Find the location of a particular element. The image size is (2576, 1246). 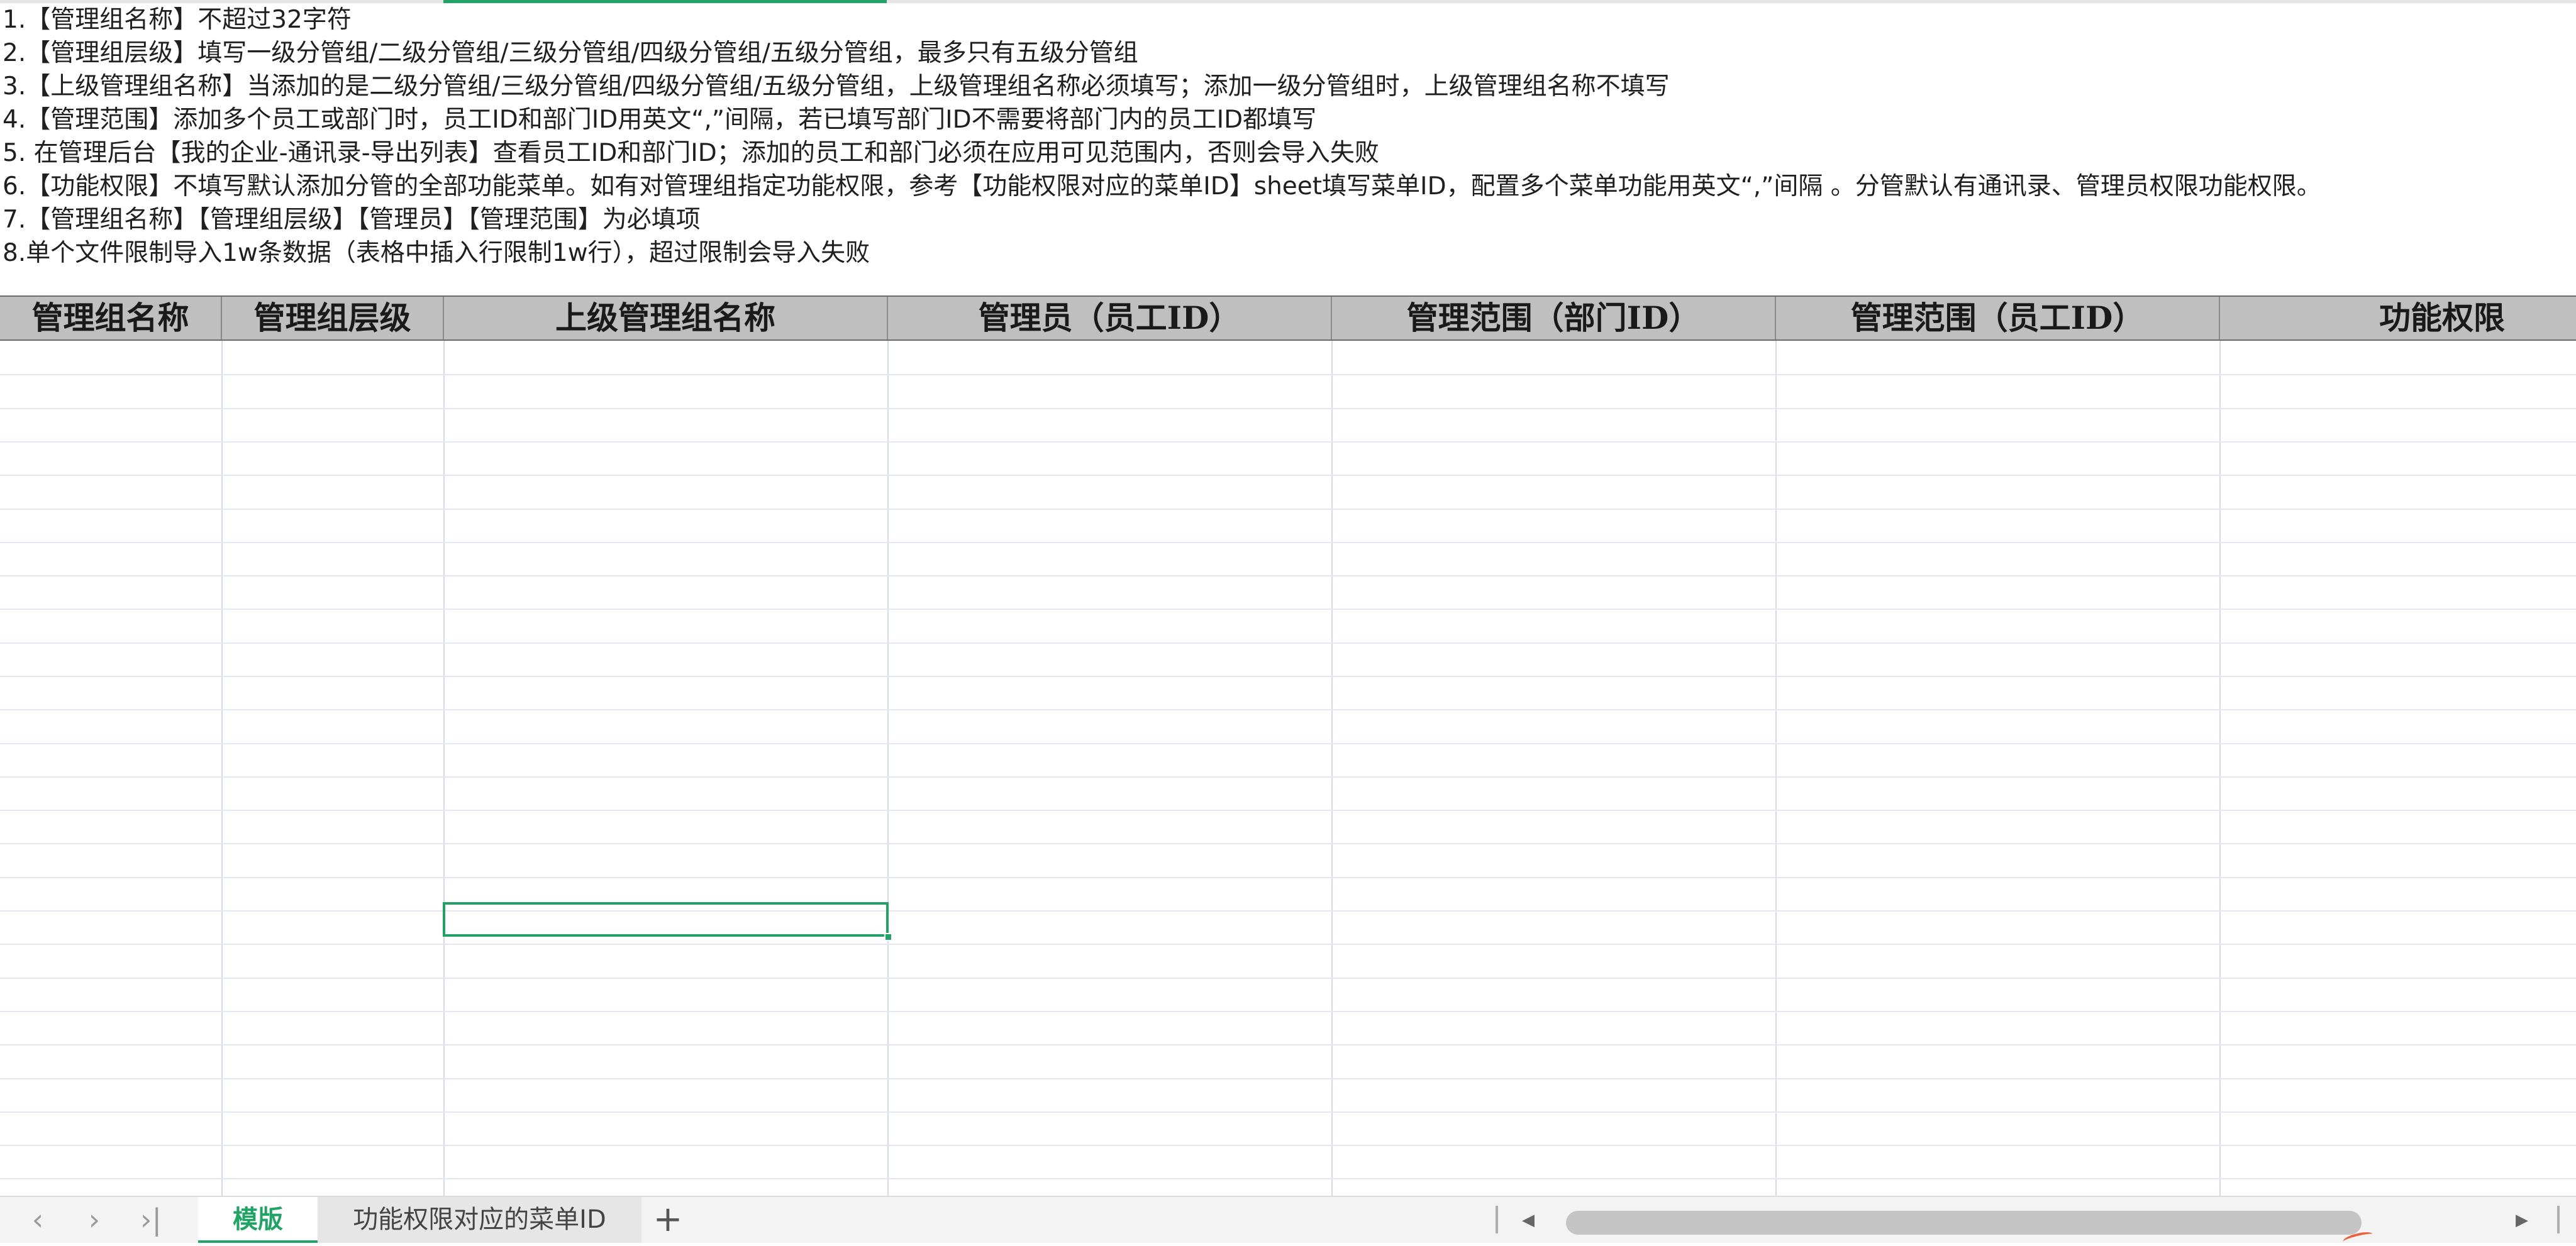

header-admin-employee-id: 管理员（员工ID） is located at coordinates (1110, 318).